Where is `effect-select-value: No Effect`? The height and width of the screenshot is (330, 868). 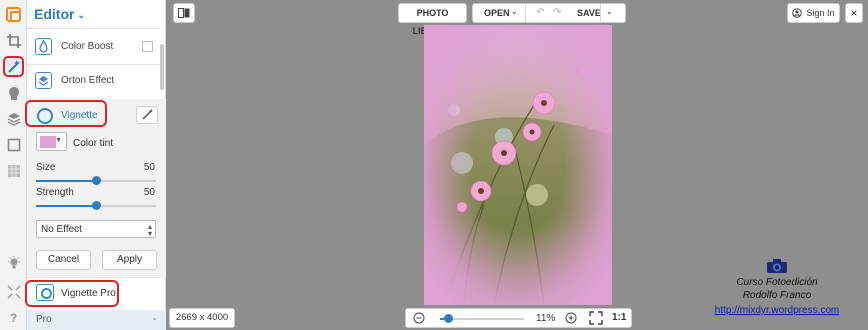 effect-select-value: No Effect is located at coordinates (61, 229).